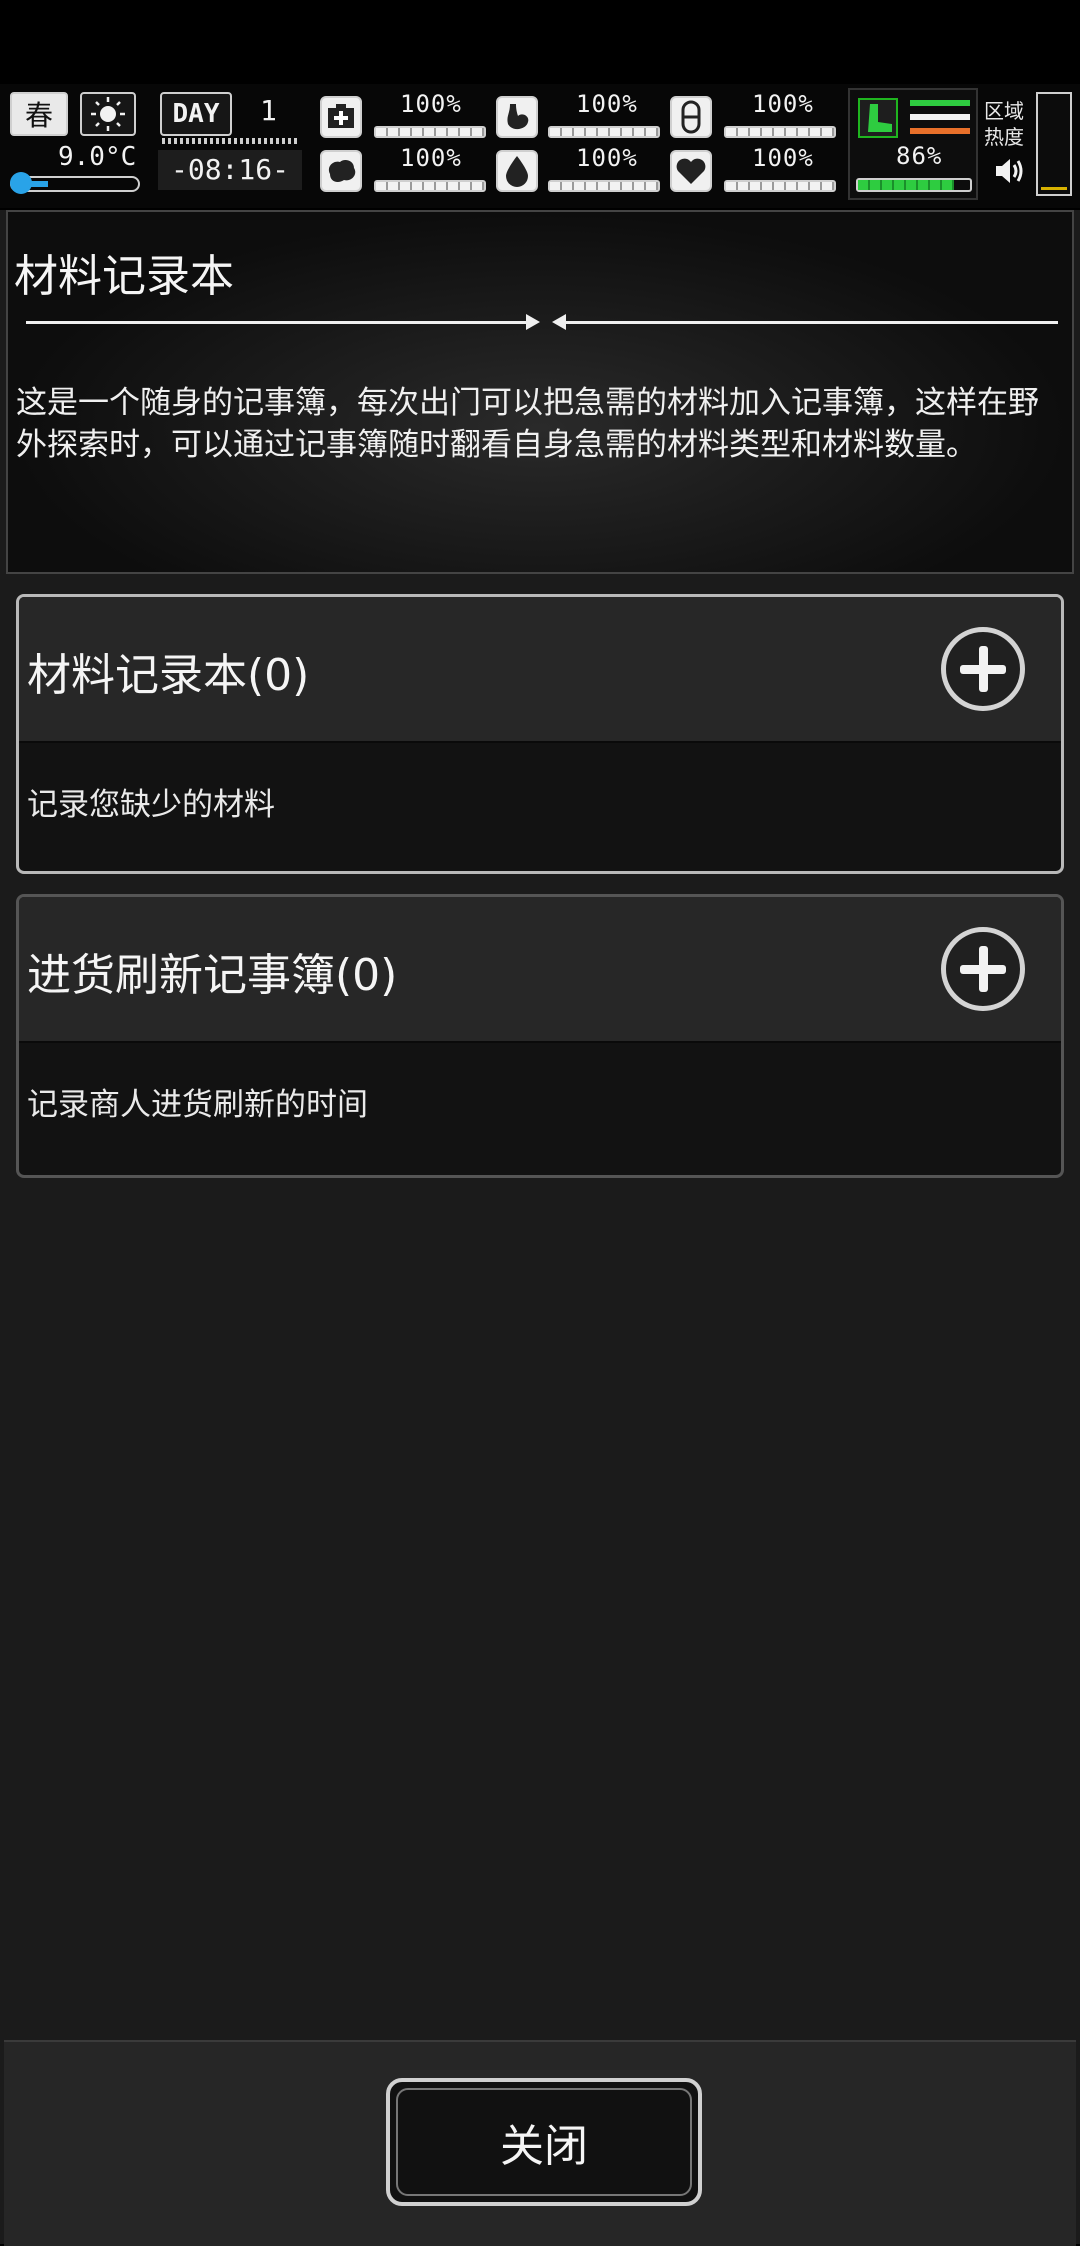 The width and height of the screenshot is (1080, 2246). Describe the element at coordinates (940, 117) in the screenshot. I see `stamina-line-white` at that location.